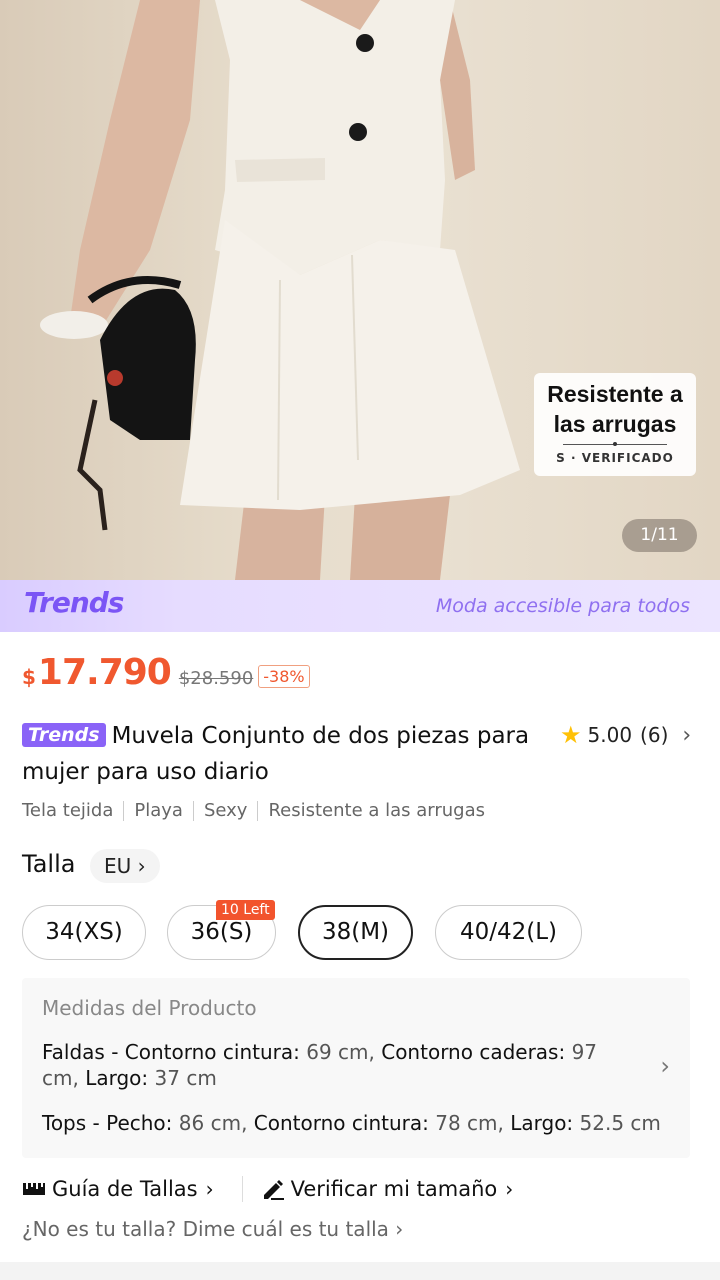 The image size is (720, 1280). What do you see at coordinates (340, 1052) in the screenshot?
I see `measure-value: 69 cm,` at bounding box center [340, 1052].